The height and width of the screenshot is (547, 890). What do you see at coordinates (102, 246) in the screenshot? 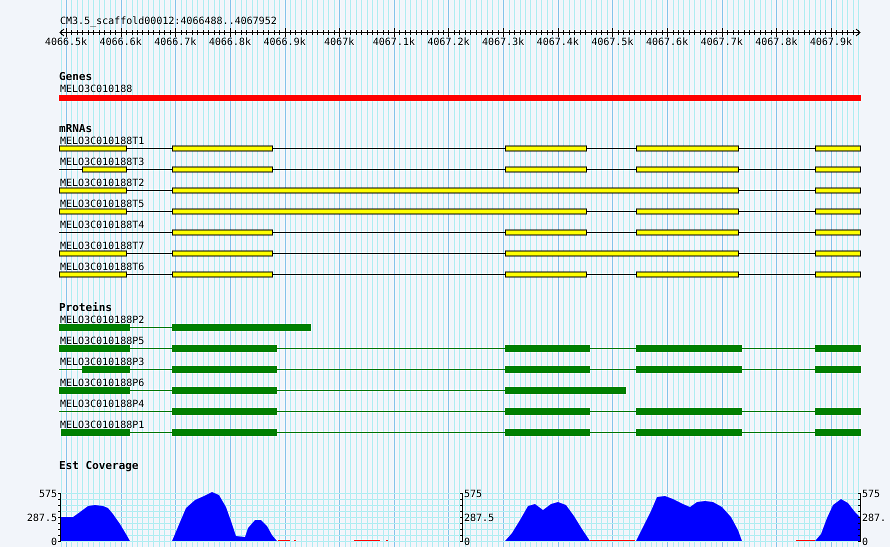
I see `feature-label: MELO3C010188T7` at bounding box center [102, 246].